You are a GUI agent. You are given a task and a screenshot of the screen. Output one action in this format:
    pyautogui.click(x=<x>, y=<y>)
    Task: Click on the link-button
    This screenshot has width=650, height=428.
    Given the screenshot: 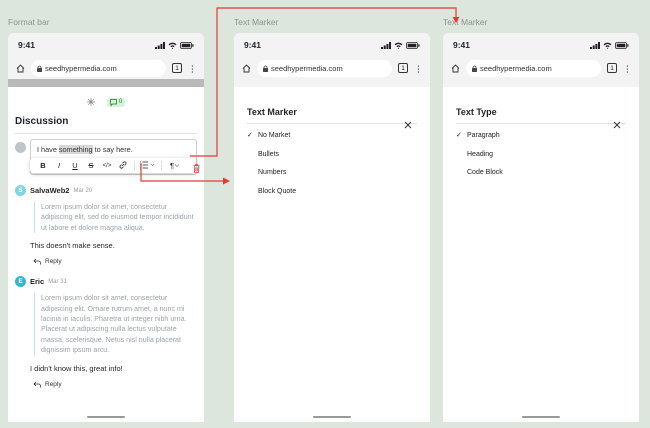 What is the action you would take?
    pyautogui.click(x=123, y=165)
    